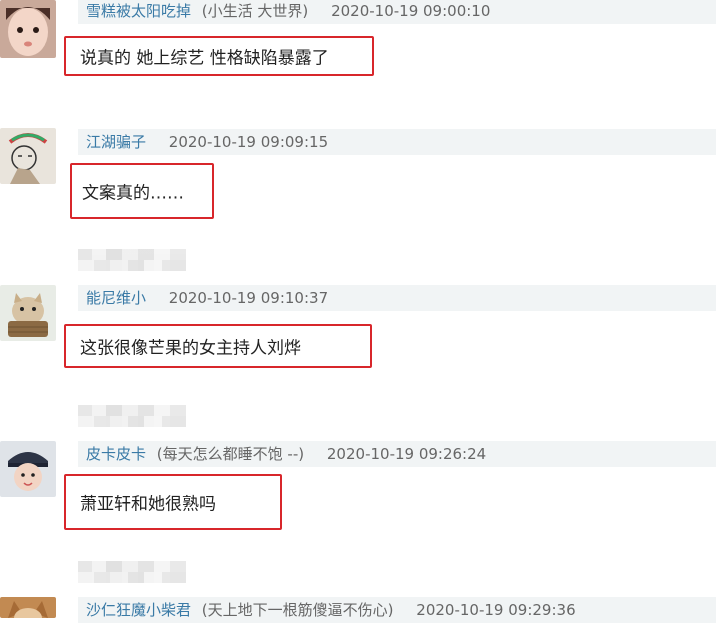 The width and height of the screenshot is (716, 623). I want to click on username-link: 皮卡皮卡, so click(116, 454).